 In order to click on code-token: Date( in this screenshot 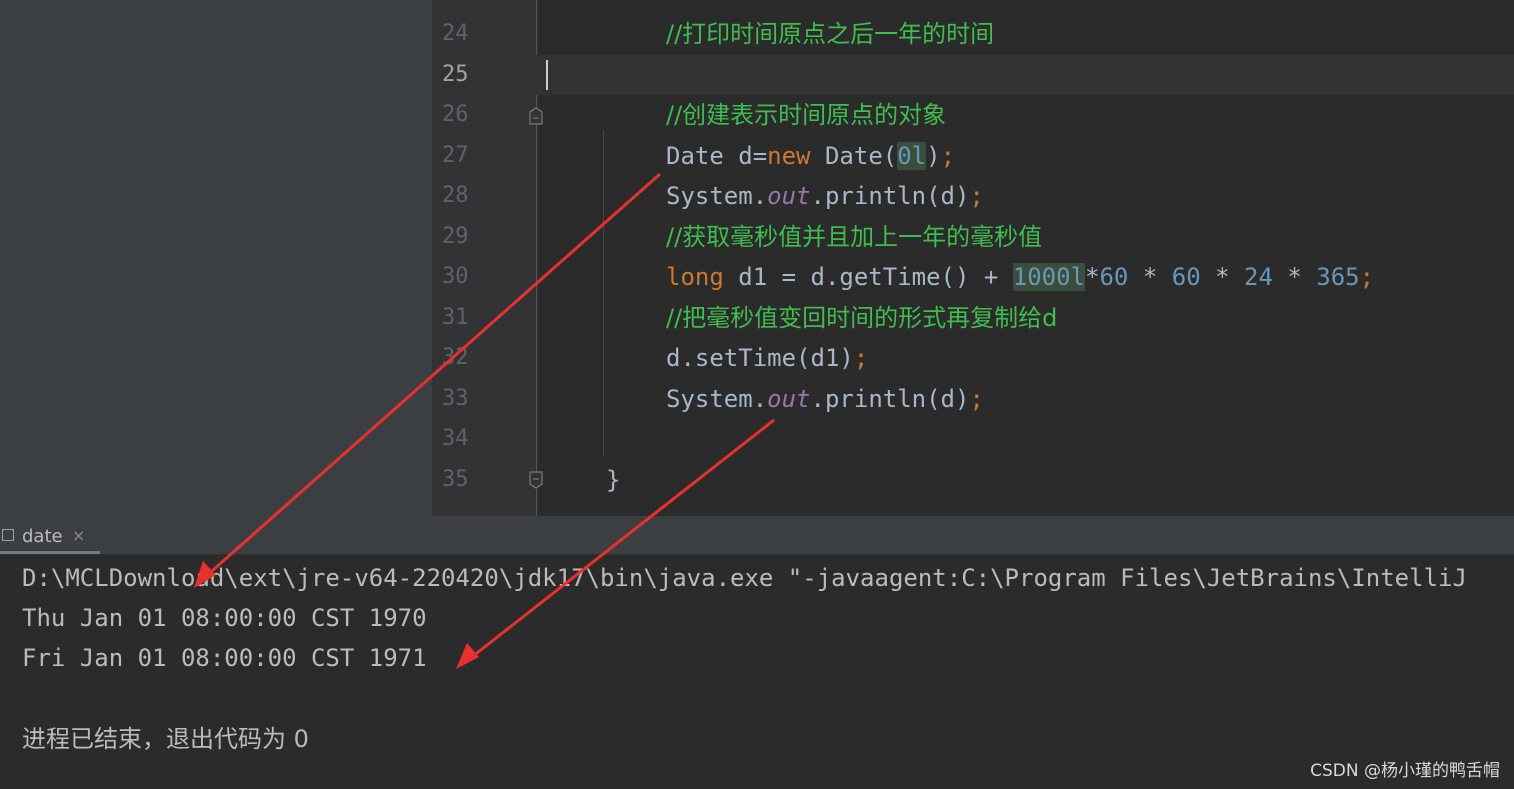, I will do `click(854, 156)`.